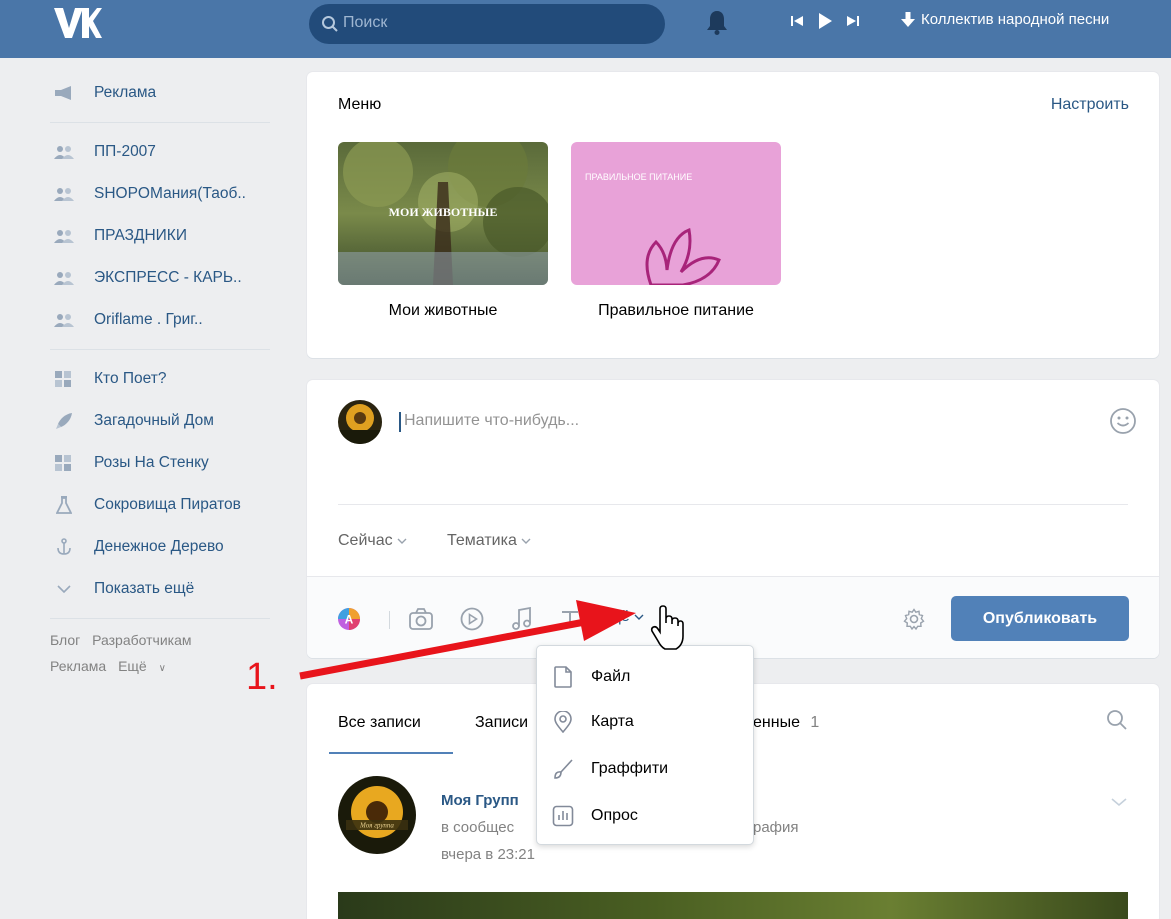 The image size is (1171, 919). What do you see at coordinates (590, 677) in the screenshot?
I see `menu-item-file: Файл` at bounding box center [590, 677].